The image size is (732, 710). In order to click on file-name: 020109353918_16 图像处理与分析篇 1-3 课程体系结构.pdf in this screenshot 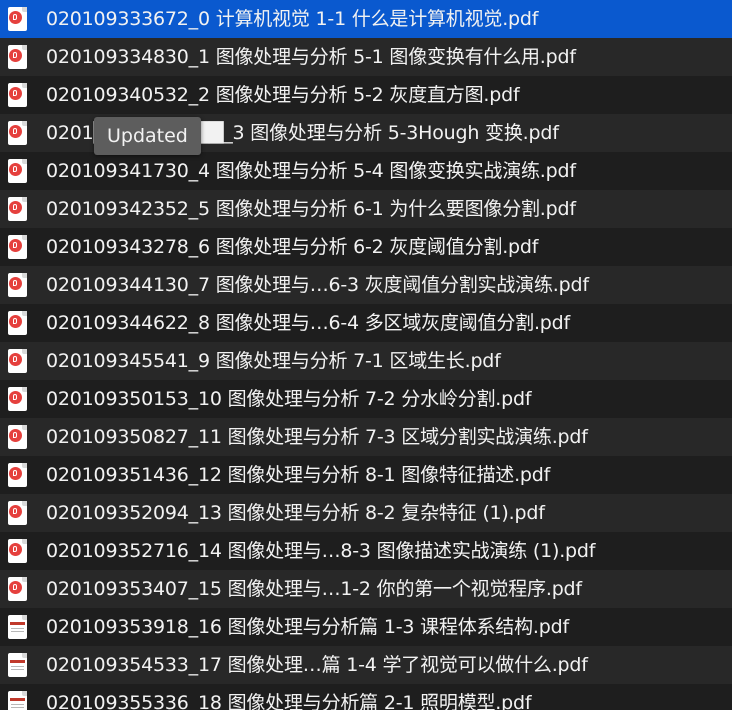, I will do `click(307, 627)`.